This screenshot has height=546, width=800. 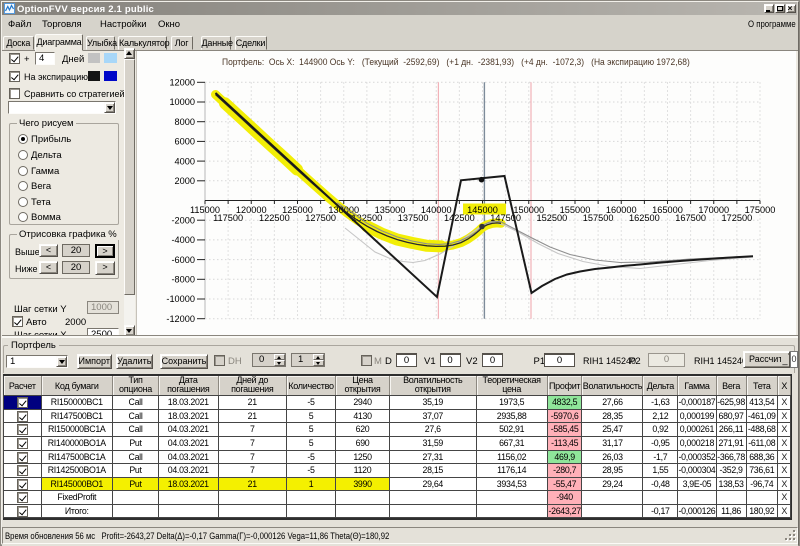 I want to click on svg-text: 162500, so click(x=644, y=218).